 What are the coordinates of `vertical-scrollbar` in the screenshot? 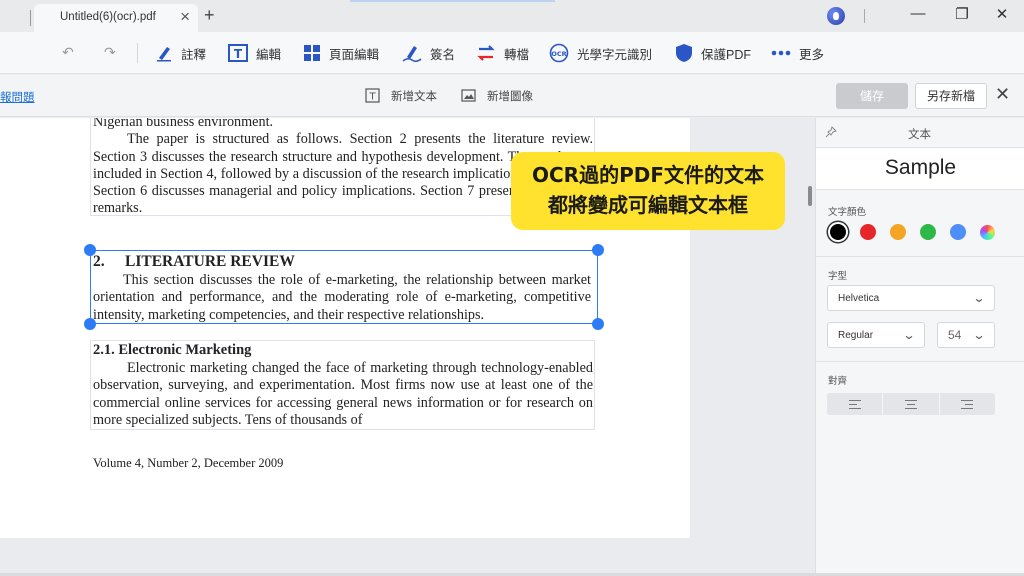 It's located at (810, 196).